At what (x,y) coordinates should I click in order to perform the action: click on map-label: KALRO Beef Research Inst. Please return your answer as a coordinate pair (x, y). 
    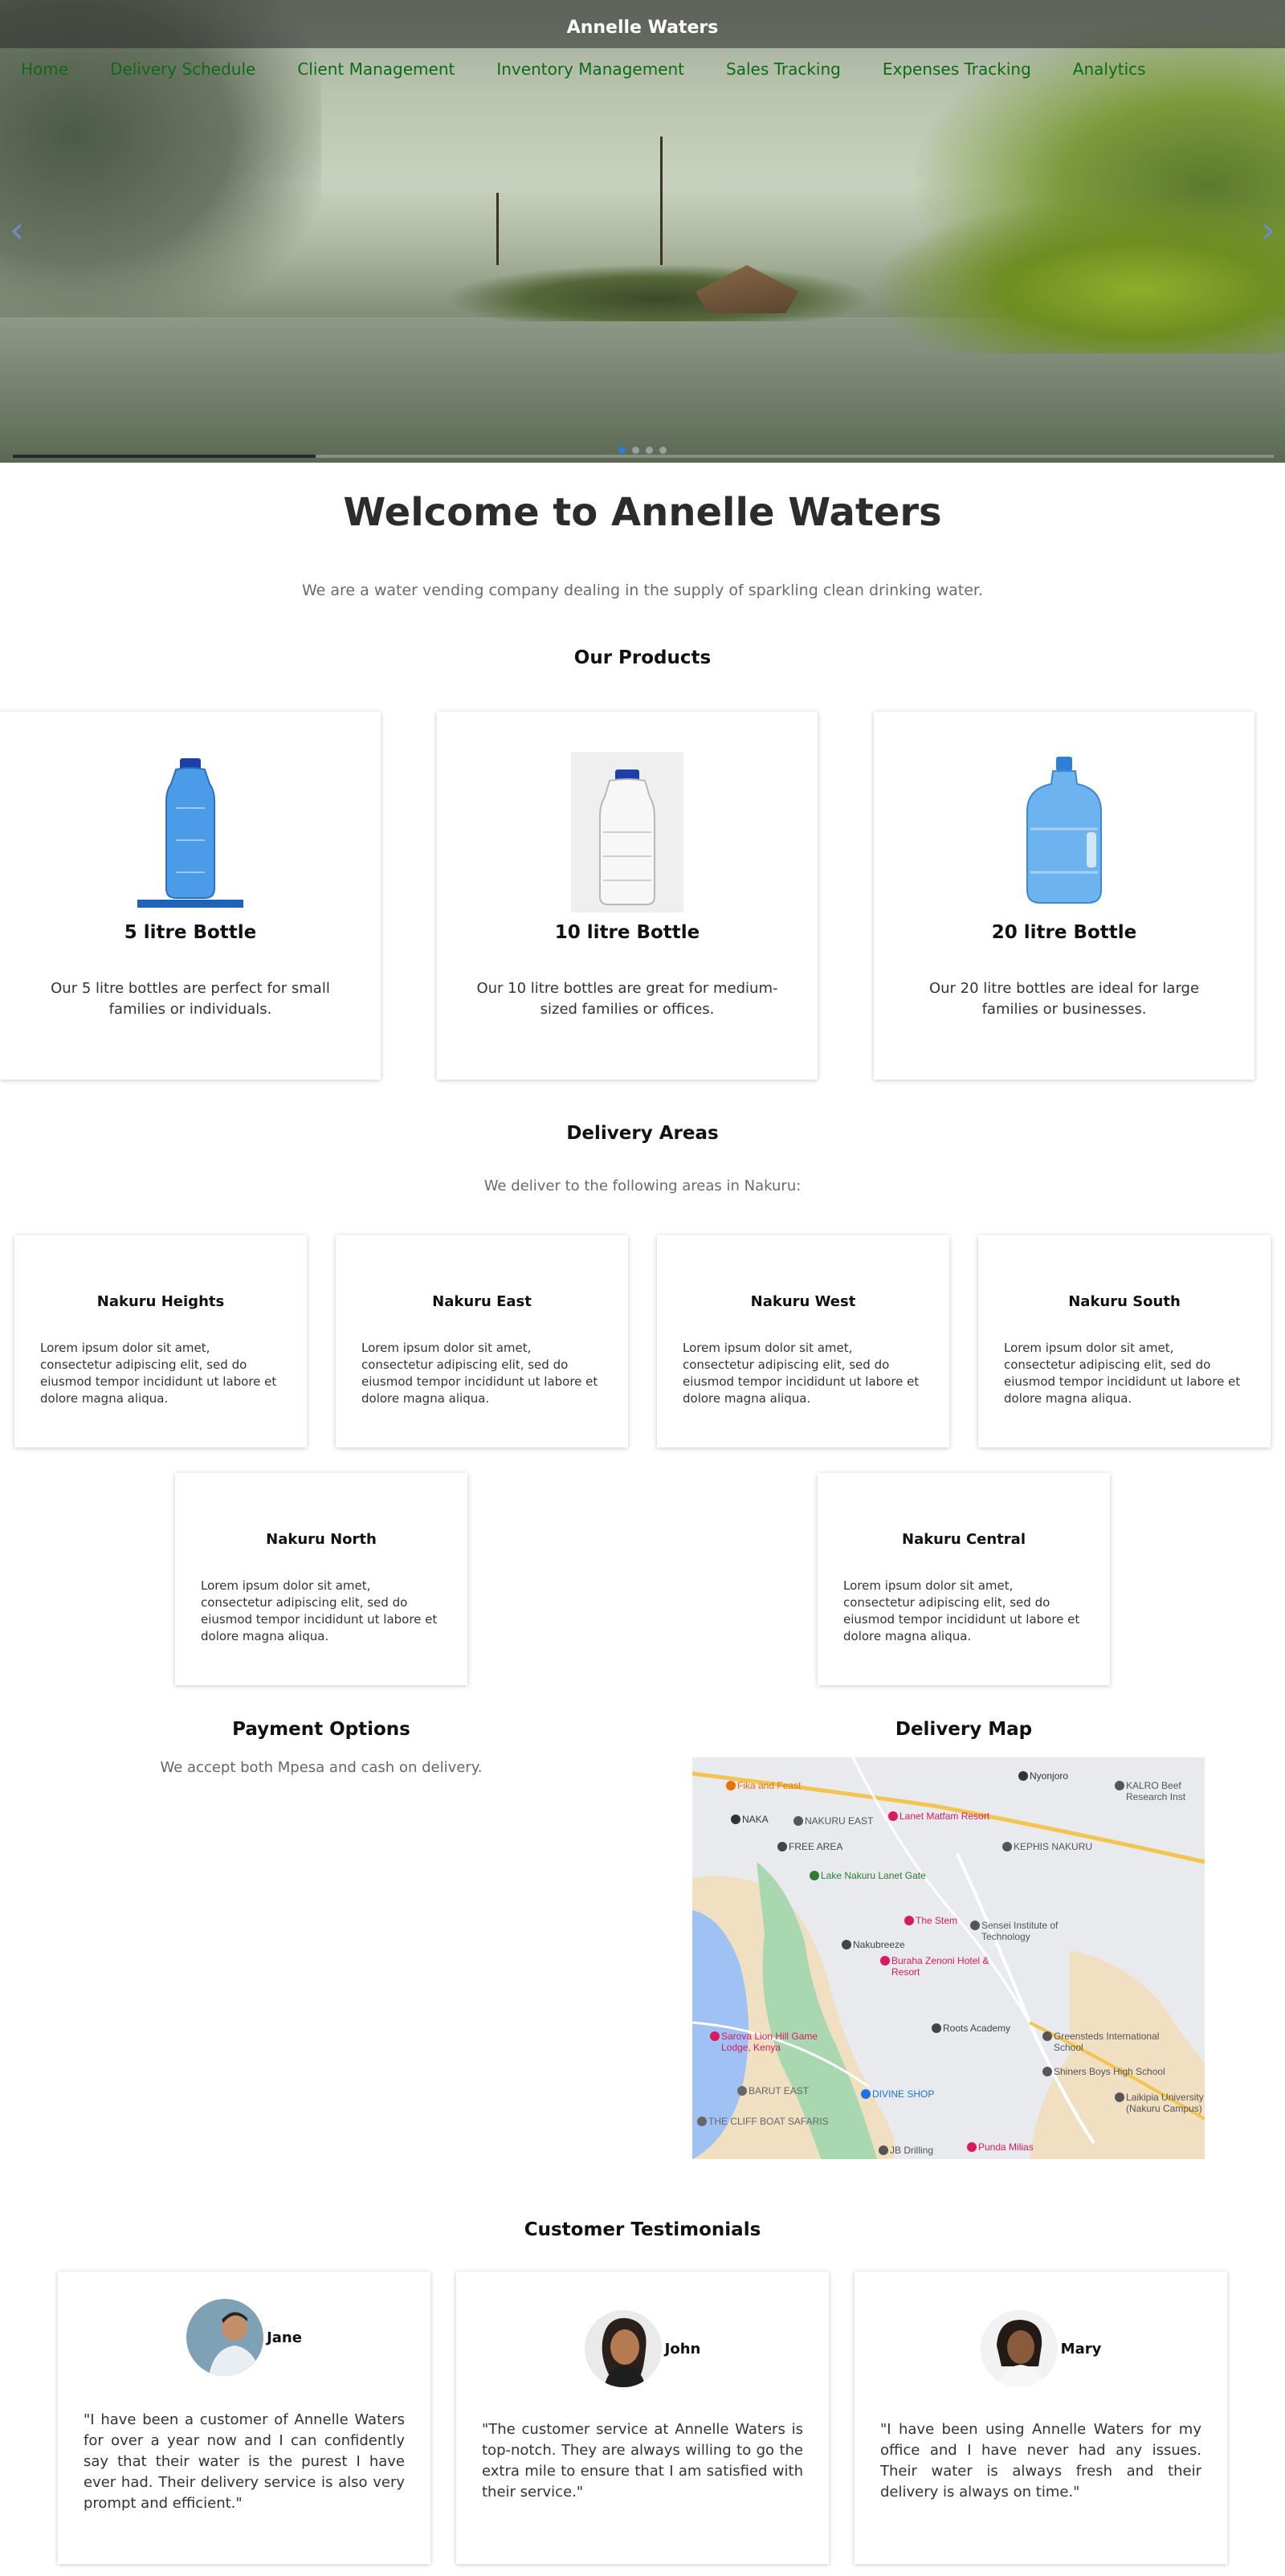
    Looking at the image, I should click on (1165, 1791).